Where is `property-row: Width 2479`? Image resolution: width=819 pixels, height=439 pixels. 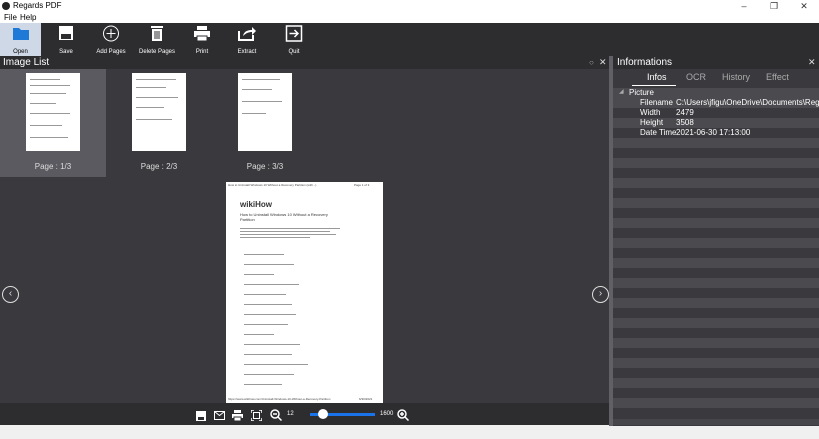 property-row: Width 2479 is located at coordinates (716, 113).